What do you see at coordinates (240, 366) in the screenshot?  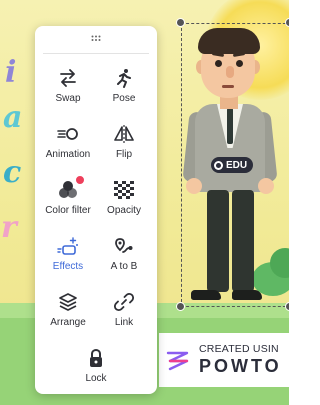 I see `watermark-brand: POWTO` at bounding box center [240, 366].